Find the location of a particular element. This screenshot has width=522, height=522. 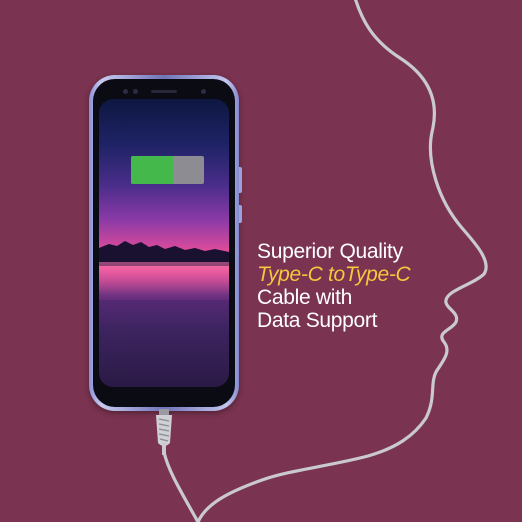

battery-charge-fill is located at coordinates (152, 170).